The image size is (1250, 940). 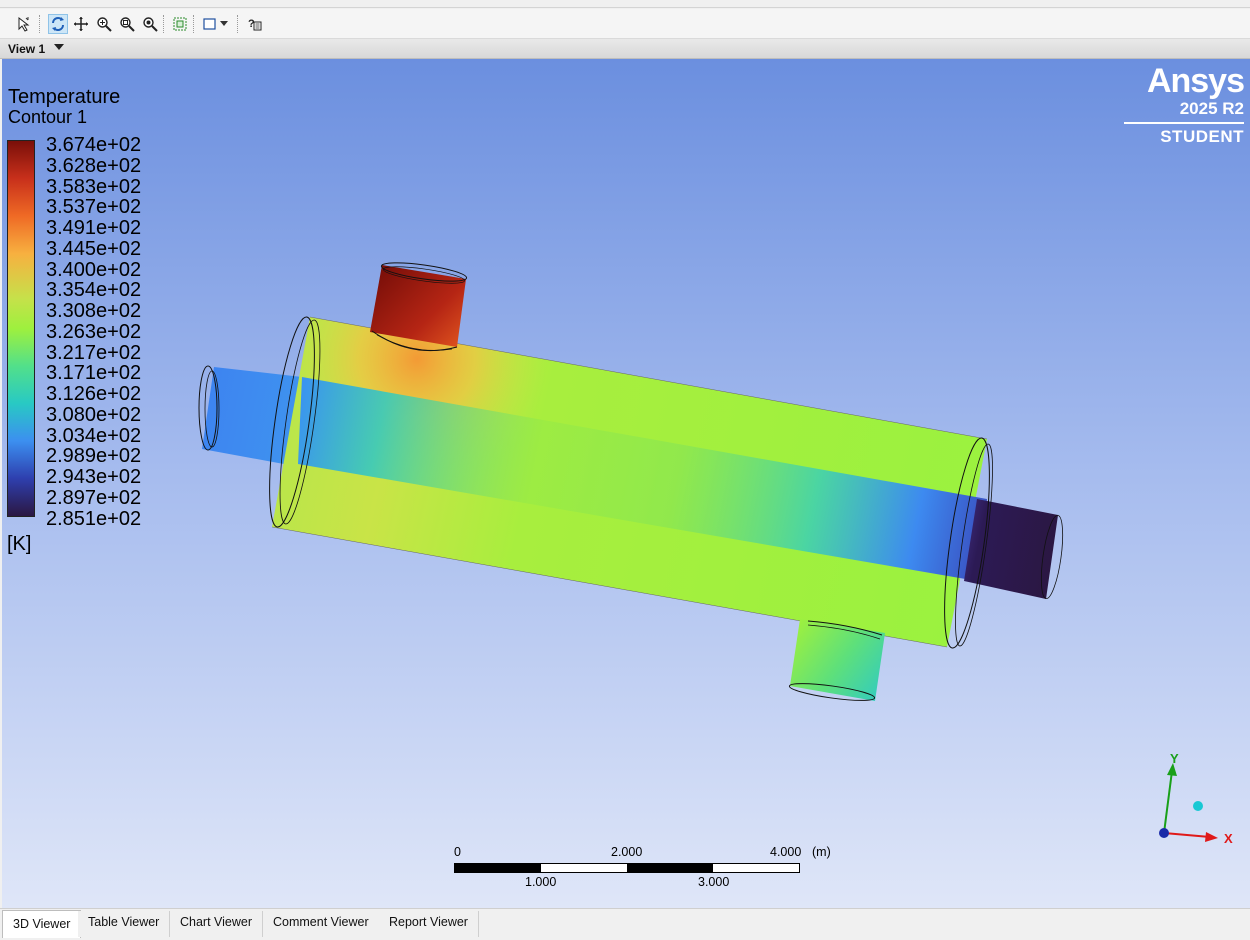 What do you see at coordinates (94, 373) in the screenshot?
I see `legend-value: 3.171e+02` at bounding box center [94, 373].